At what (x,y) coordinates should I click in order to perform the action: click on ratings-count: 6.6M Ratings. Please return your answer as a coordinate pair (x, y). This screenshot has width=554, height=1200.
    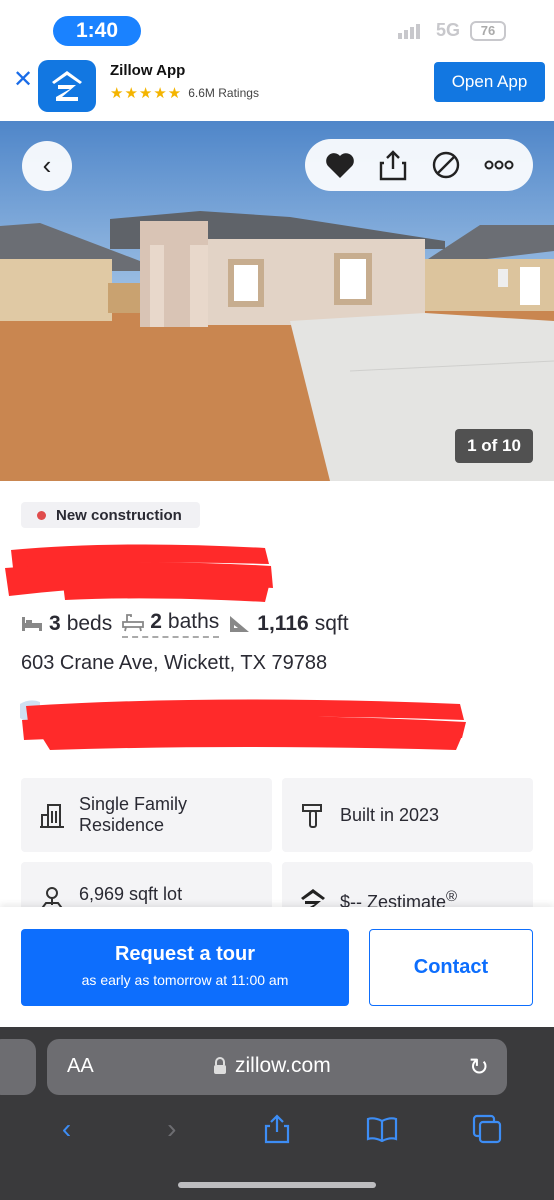
    Looking at the image, I should click on (223, 93).